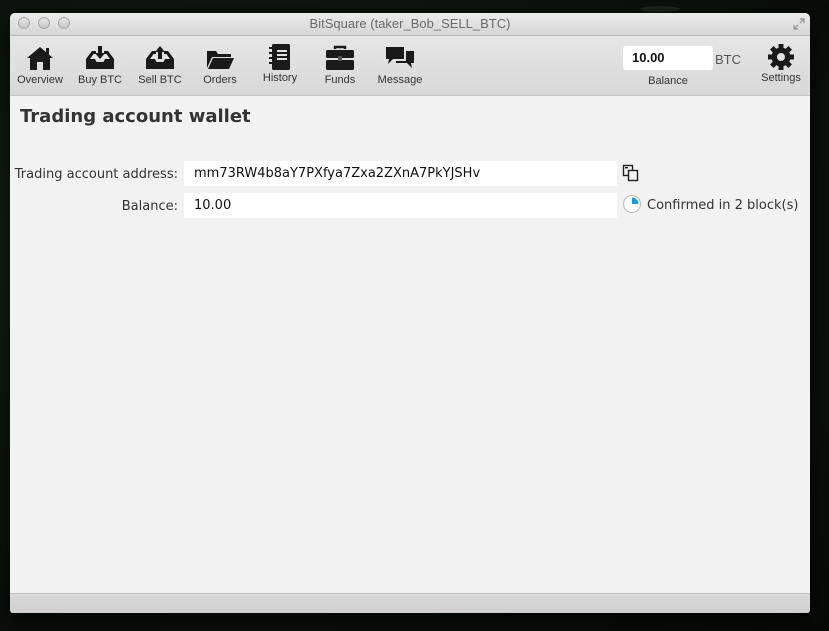 The width and height of the screenshot is (829, 631). What do you see at coordinates (632, 204) in the screenshot?
I see `confirmation-progress-icon` at bounding box center [632, 204].